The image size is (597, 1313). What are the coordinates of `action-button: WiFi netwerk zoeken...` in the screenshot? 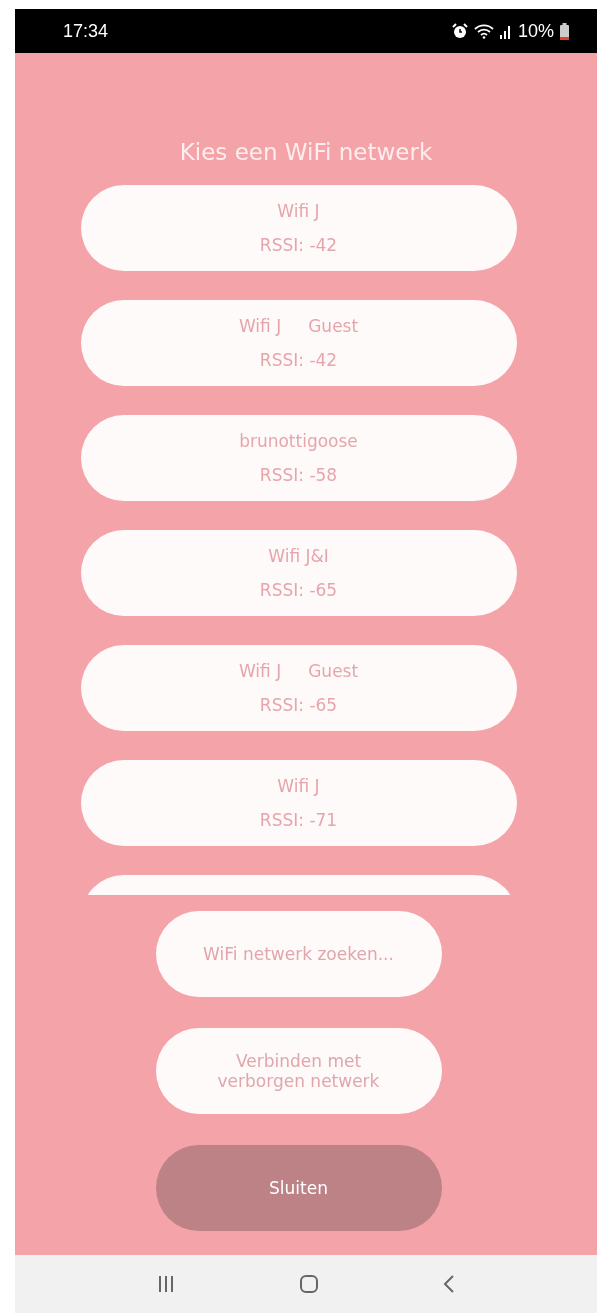 It's located at (298, 954).